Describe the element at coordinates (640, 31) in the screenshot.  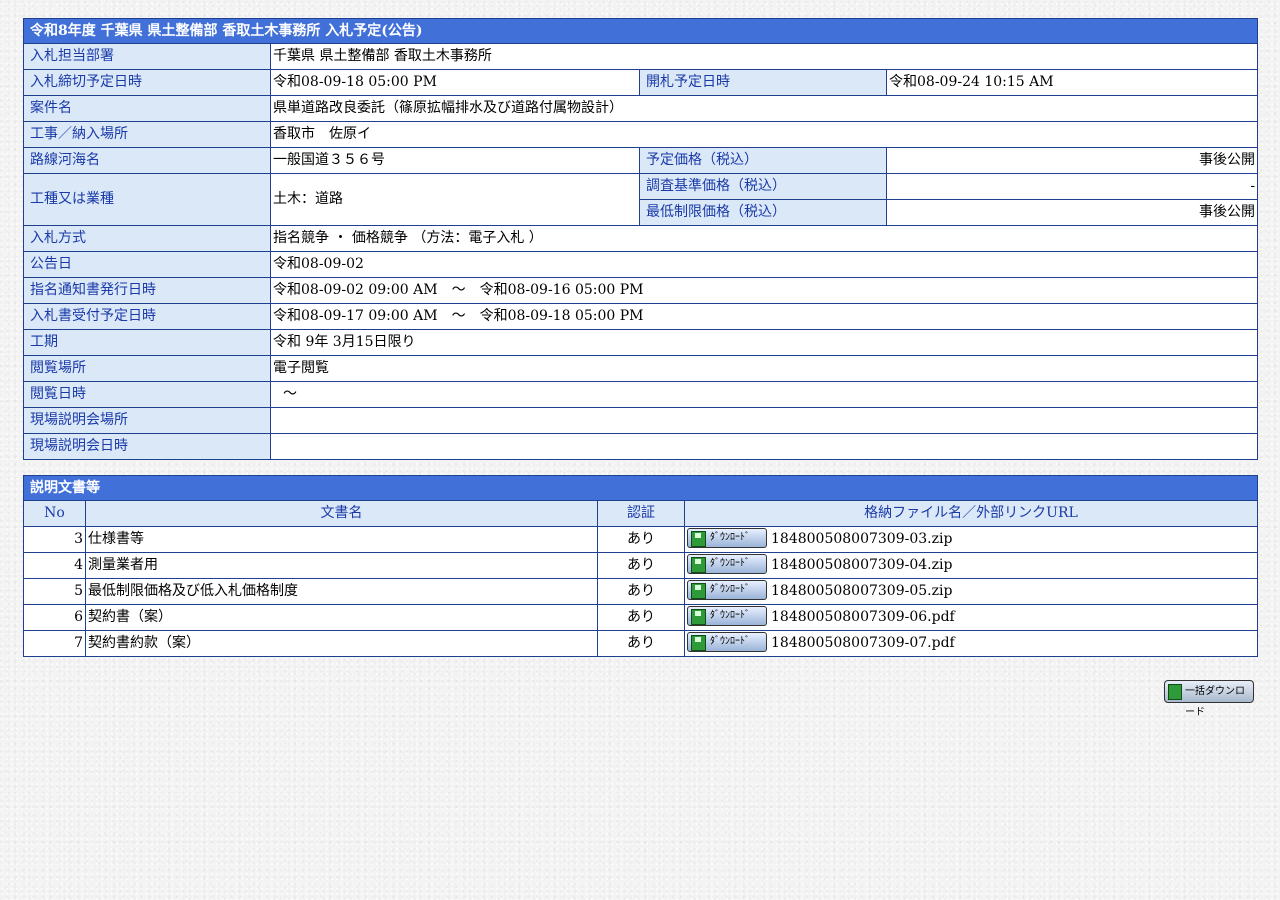
I see `page-title: 令和8年度 千葉県 県土整備部 香取土木事務所 入札予定(公告)` at that location.